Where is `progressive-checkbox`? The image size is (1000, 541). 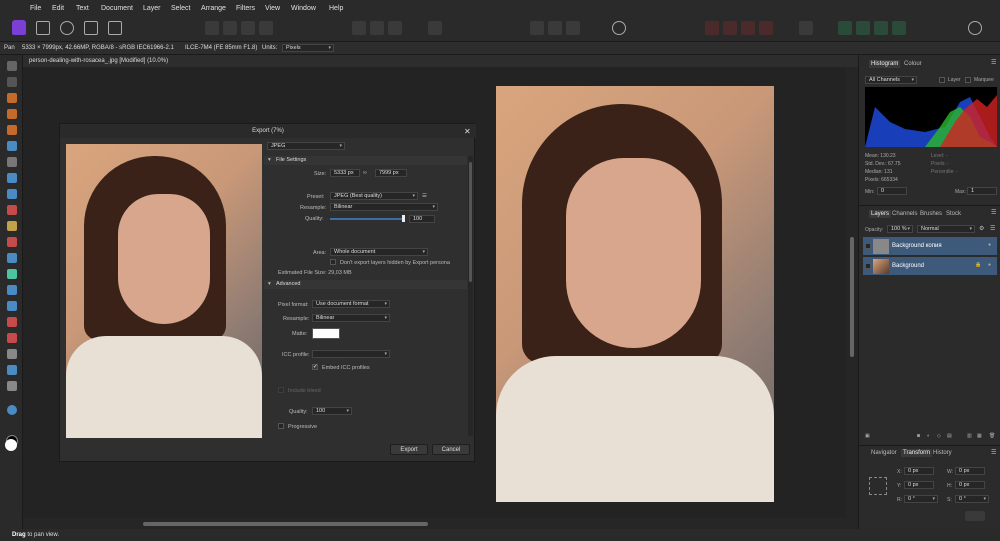
progressive-checkbox is located at coordinates (281, 426).